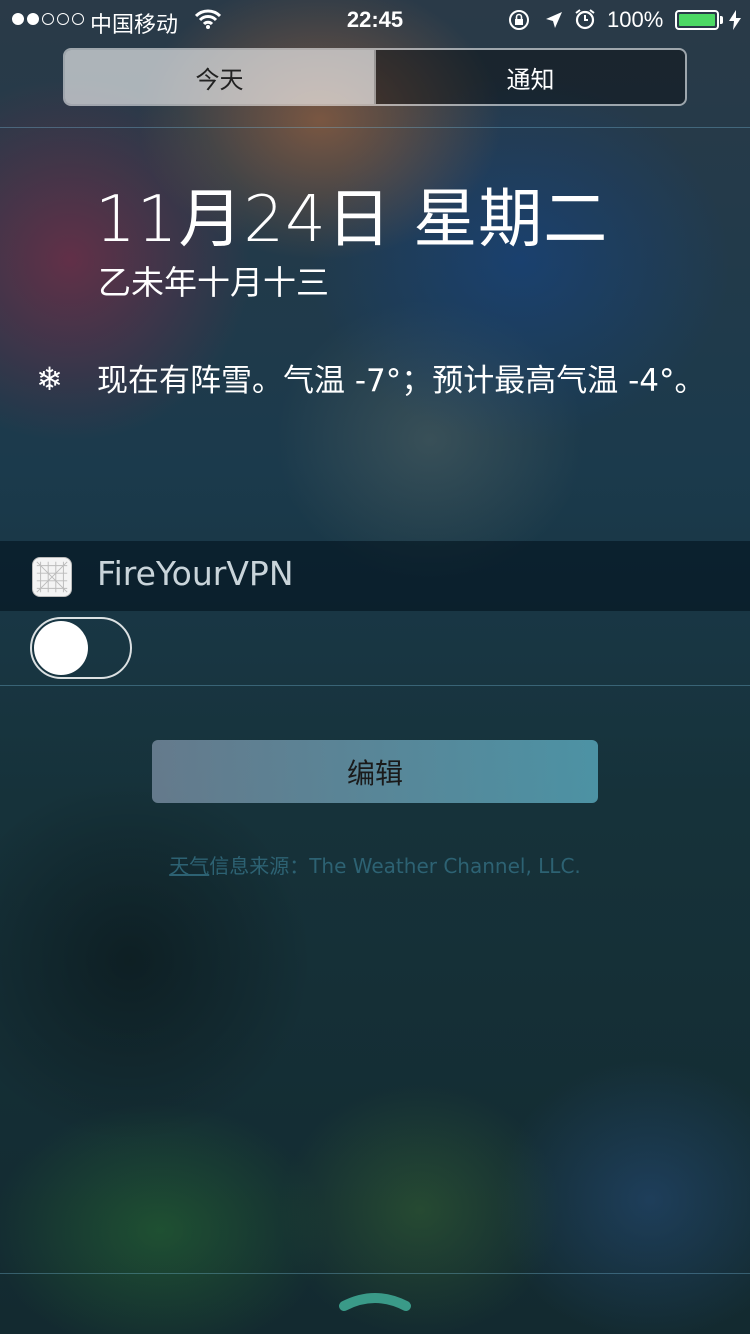  I want to click on view-switcher: 今天 通知, so click(375, 77).